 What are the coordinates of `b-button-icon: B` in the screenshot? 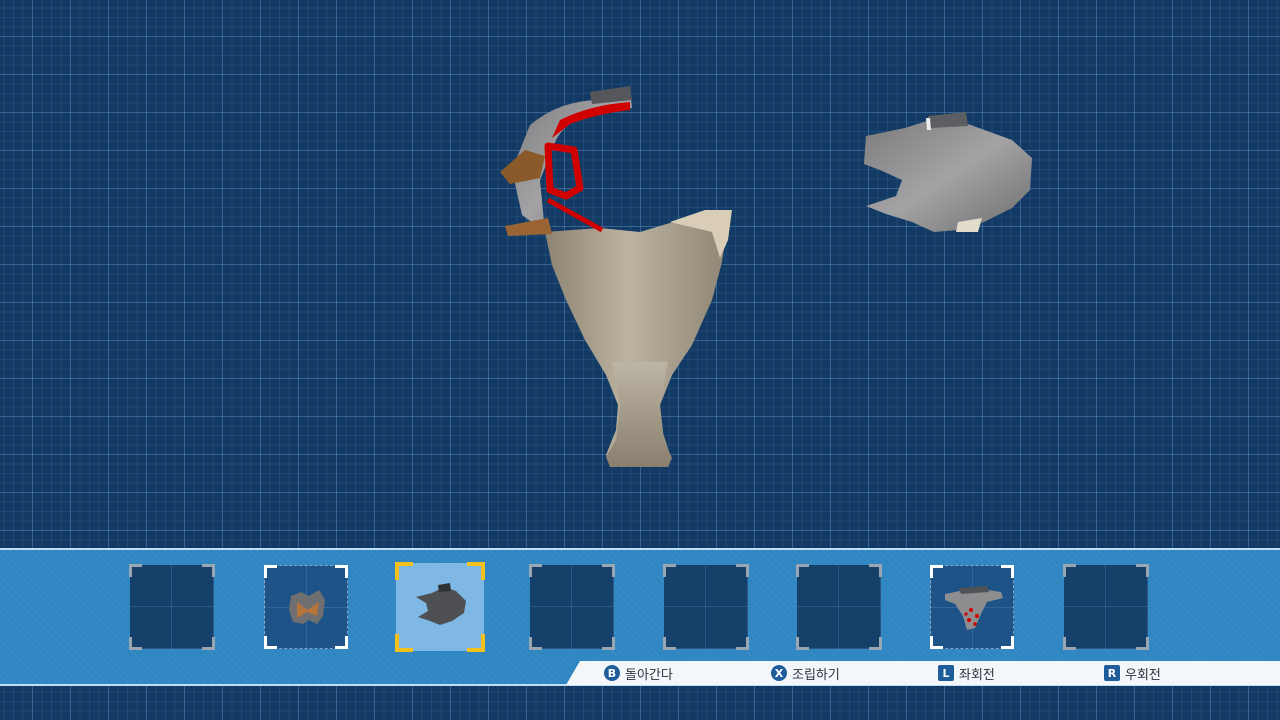 It's located at (612, 673).